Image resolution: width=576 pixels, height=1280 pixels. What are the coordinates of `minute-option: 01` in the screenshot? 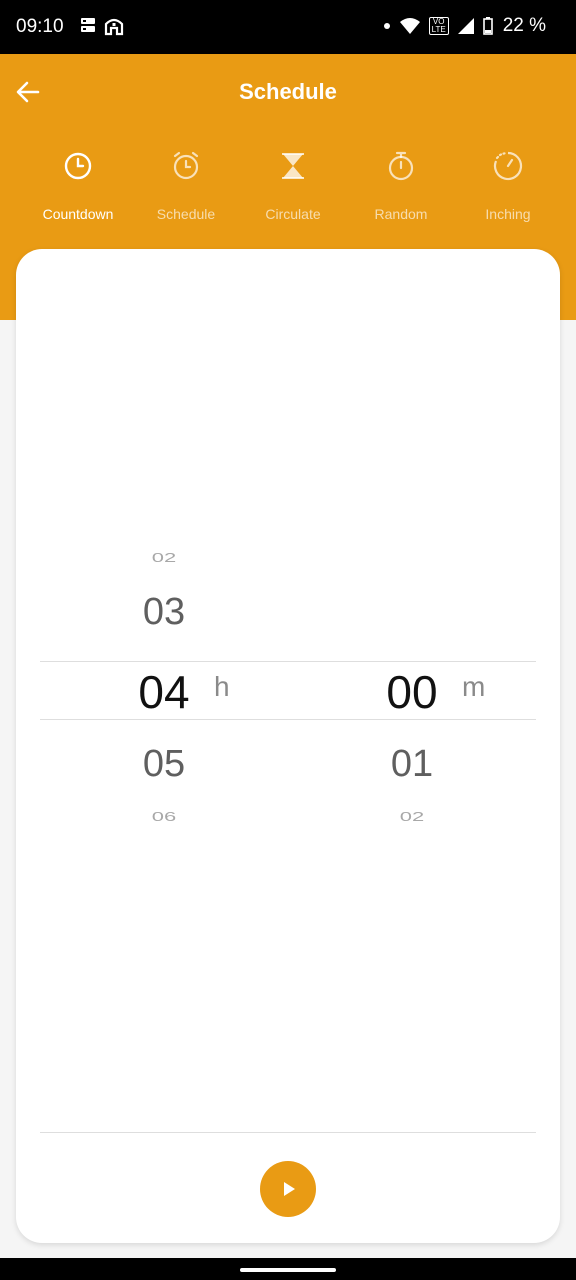 It's located at (412, 764).